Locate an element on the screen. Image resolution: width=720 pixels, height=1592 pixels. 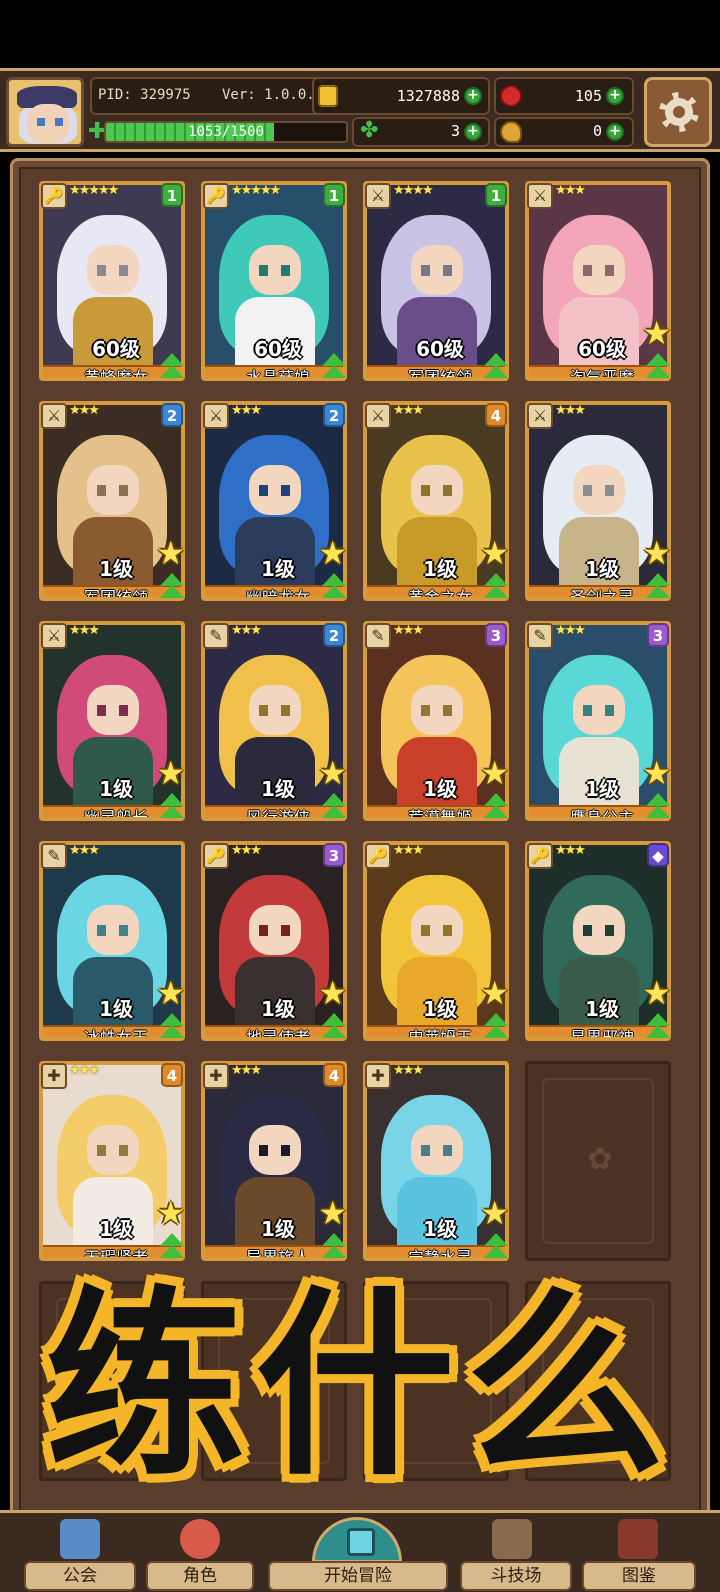
hero-card: 1级 幽灵船长 ⚔ ★★★ ★ is located at coordinates (114, 723).